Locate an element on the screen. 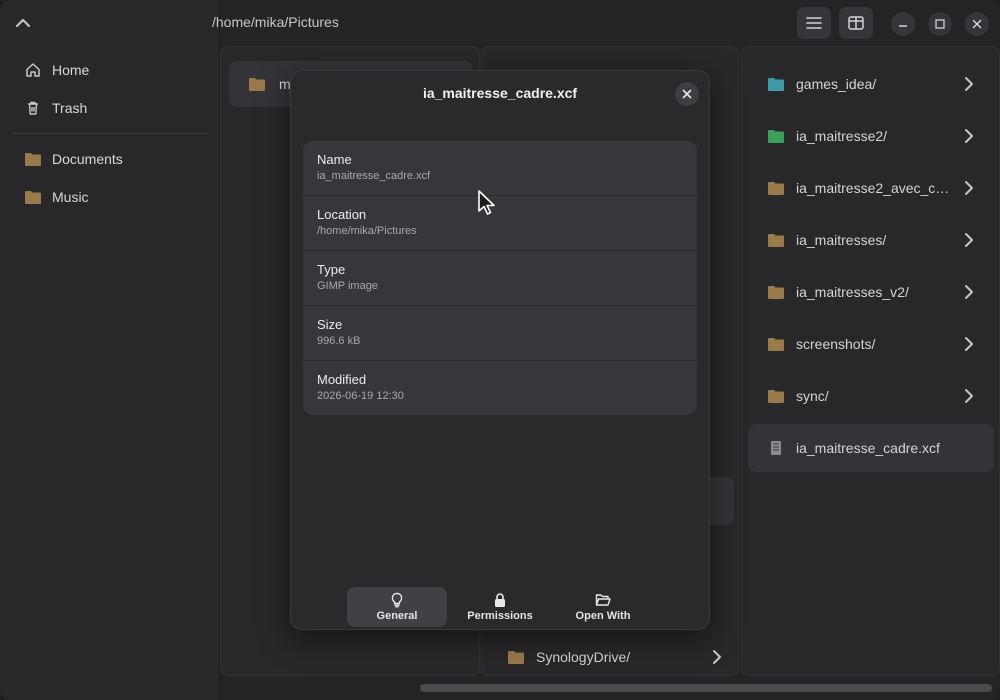  trash-icon is located at coordinates (33, 108).